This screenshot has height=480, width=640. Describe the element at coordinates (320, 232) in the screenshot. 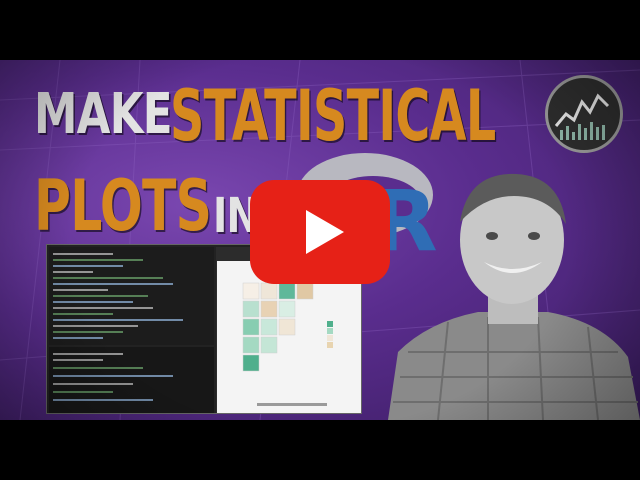

I see `play-button-icon` at that location.